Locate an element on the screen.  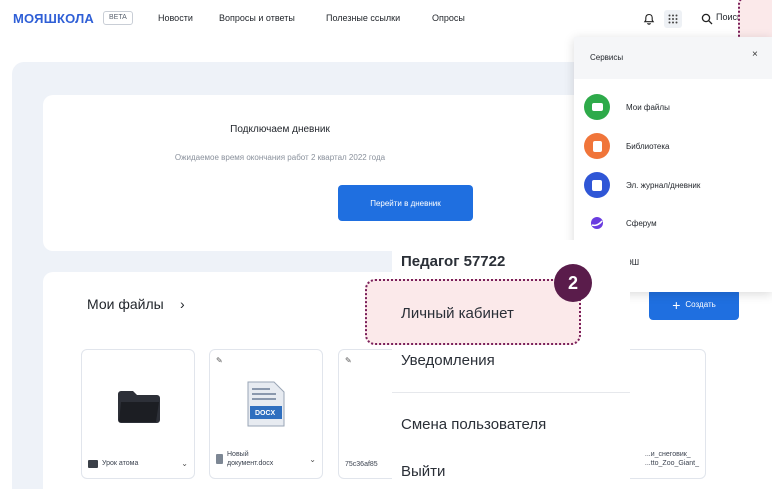
file-tile: Урок атома ⌄ is located at coordinates (138, 414).